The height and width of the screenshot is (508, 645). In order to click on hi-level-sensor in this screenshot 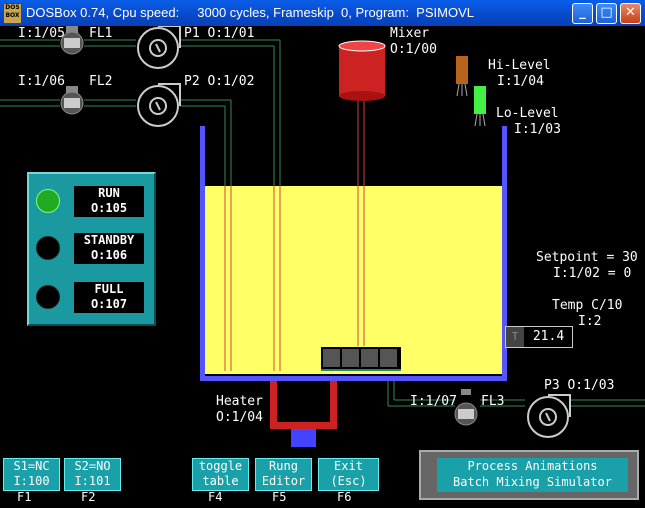, I will do `click(462, 76)`.